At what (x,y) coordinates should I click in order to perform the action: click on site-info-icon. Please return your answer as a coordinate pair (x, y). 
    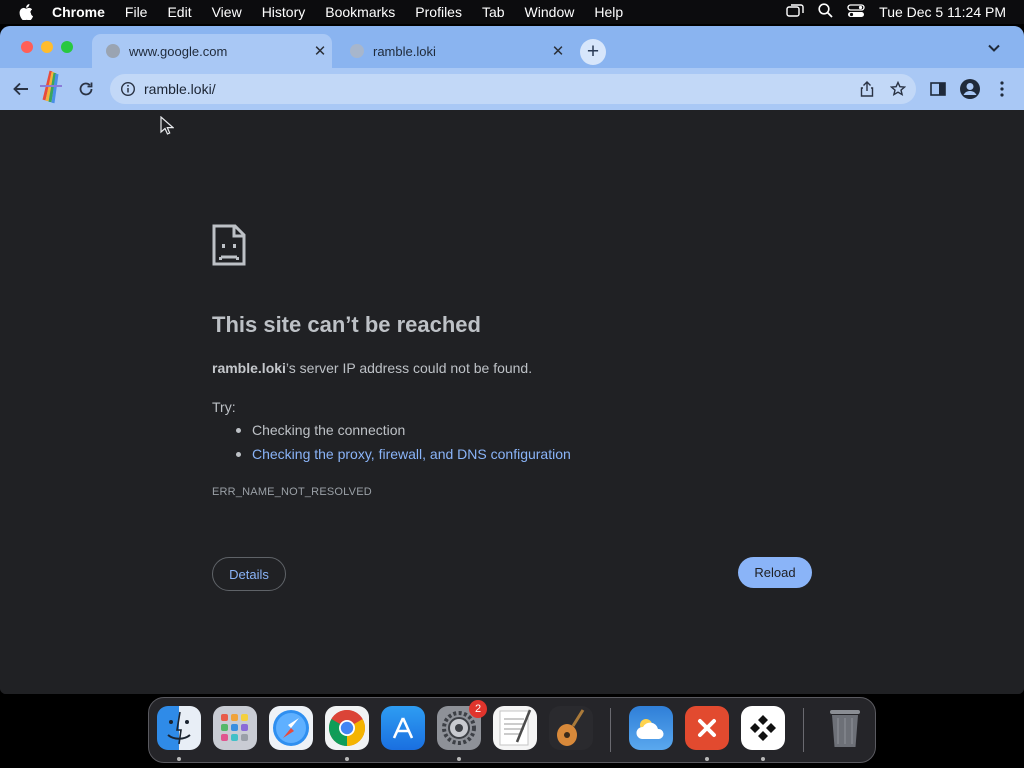
    Looking at the image, I should click on (128, 89).